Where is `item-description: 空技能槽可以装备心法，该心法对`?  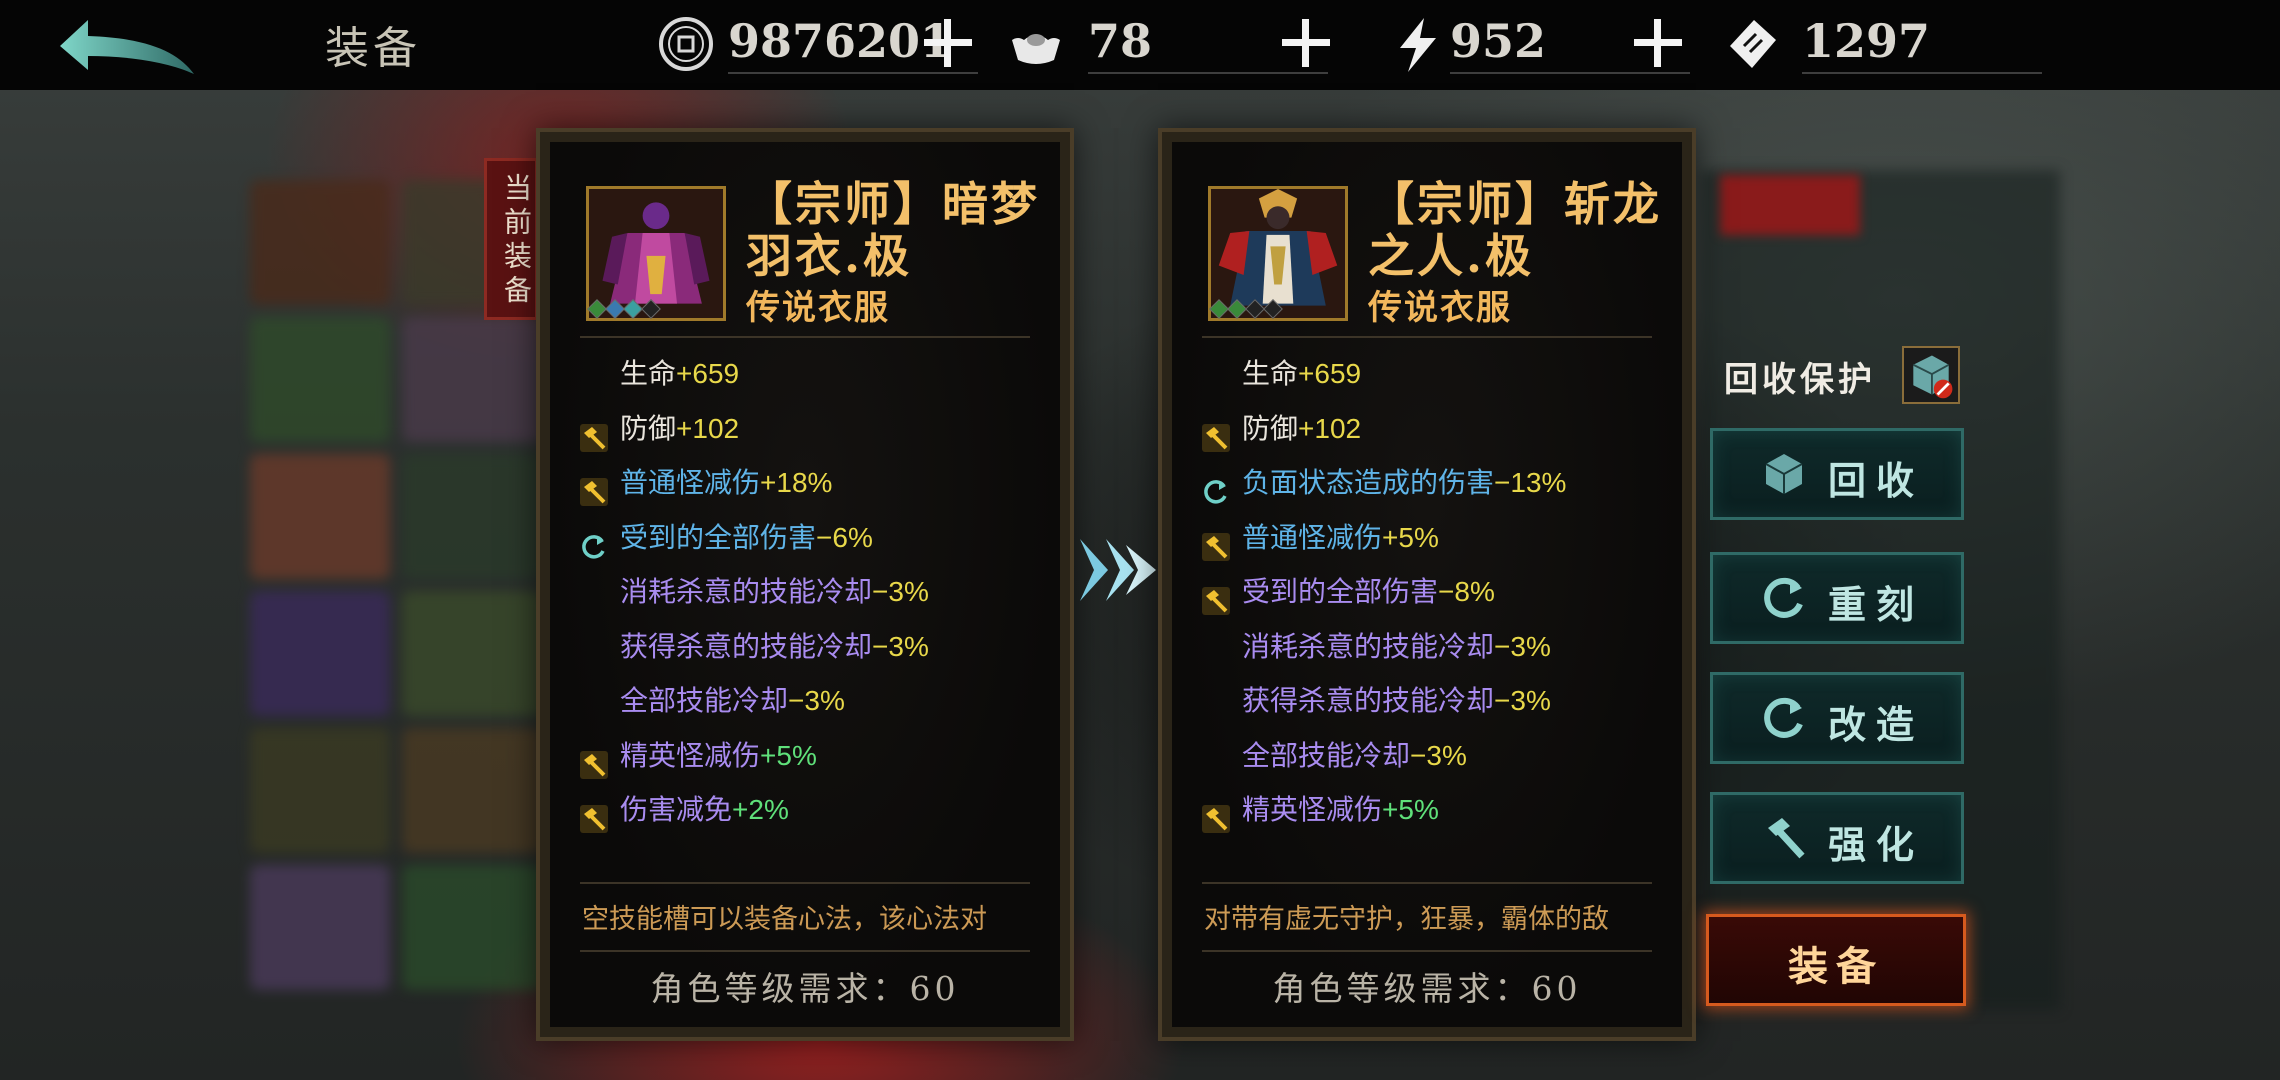 item-description: 空技能槽可以装备心法，该心法对 is located at coordinates (784, 919).